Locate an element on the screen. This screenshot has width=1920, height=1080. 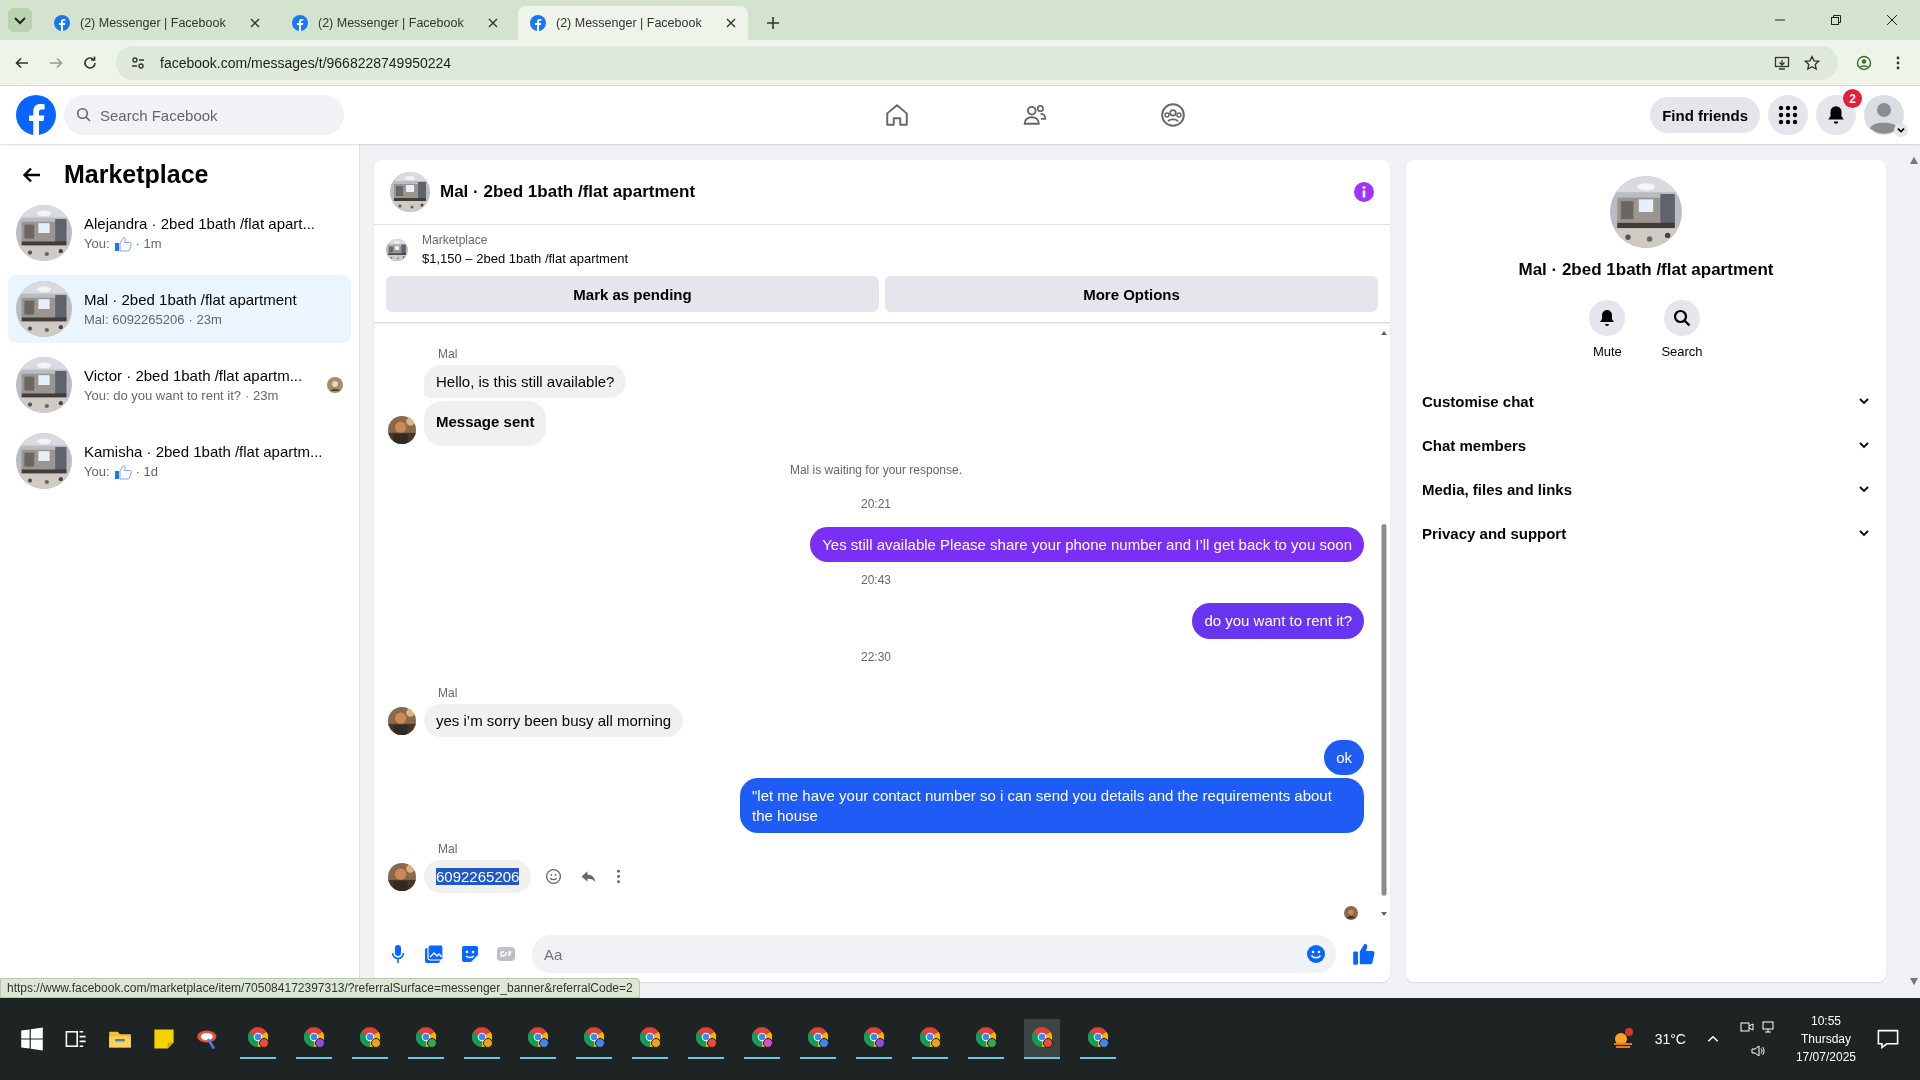
home-icon is located at coordinates (897, 115).